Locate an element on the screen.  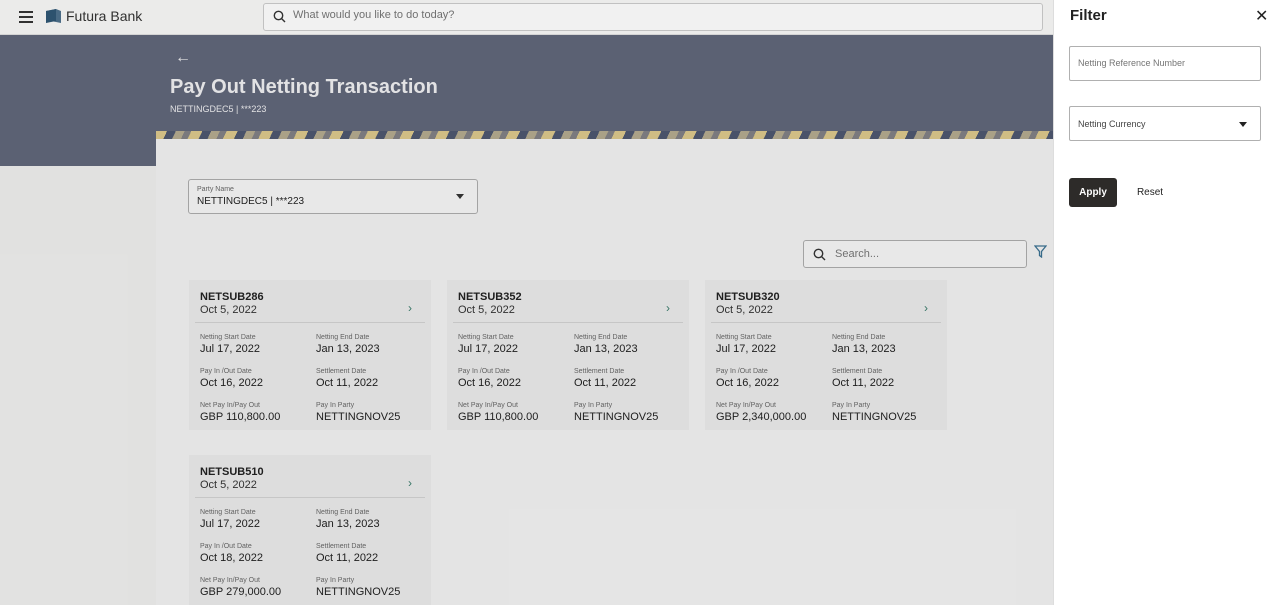
party-name-value: NETTINGDEC5 | ***223 is located at coordinates (251, 201).